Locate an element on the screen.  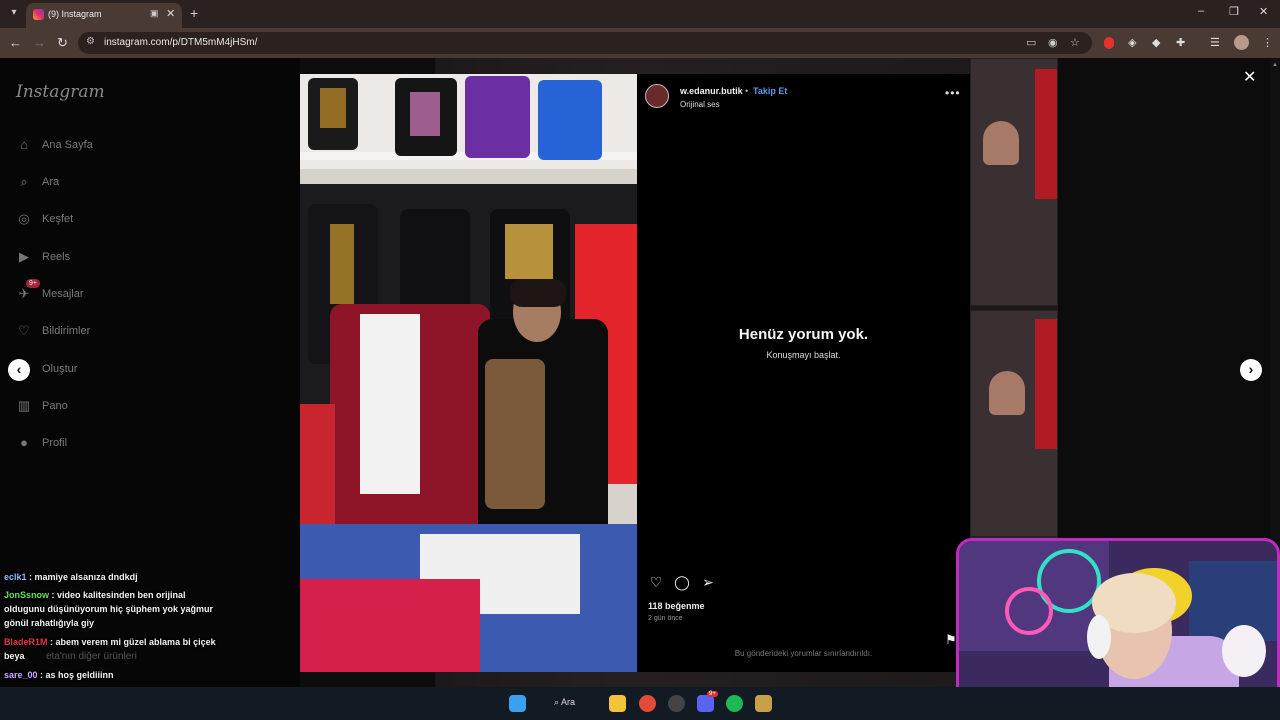
chat-text: : mamiye alsanıza dndkdj is located at coordinates (82, 577).